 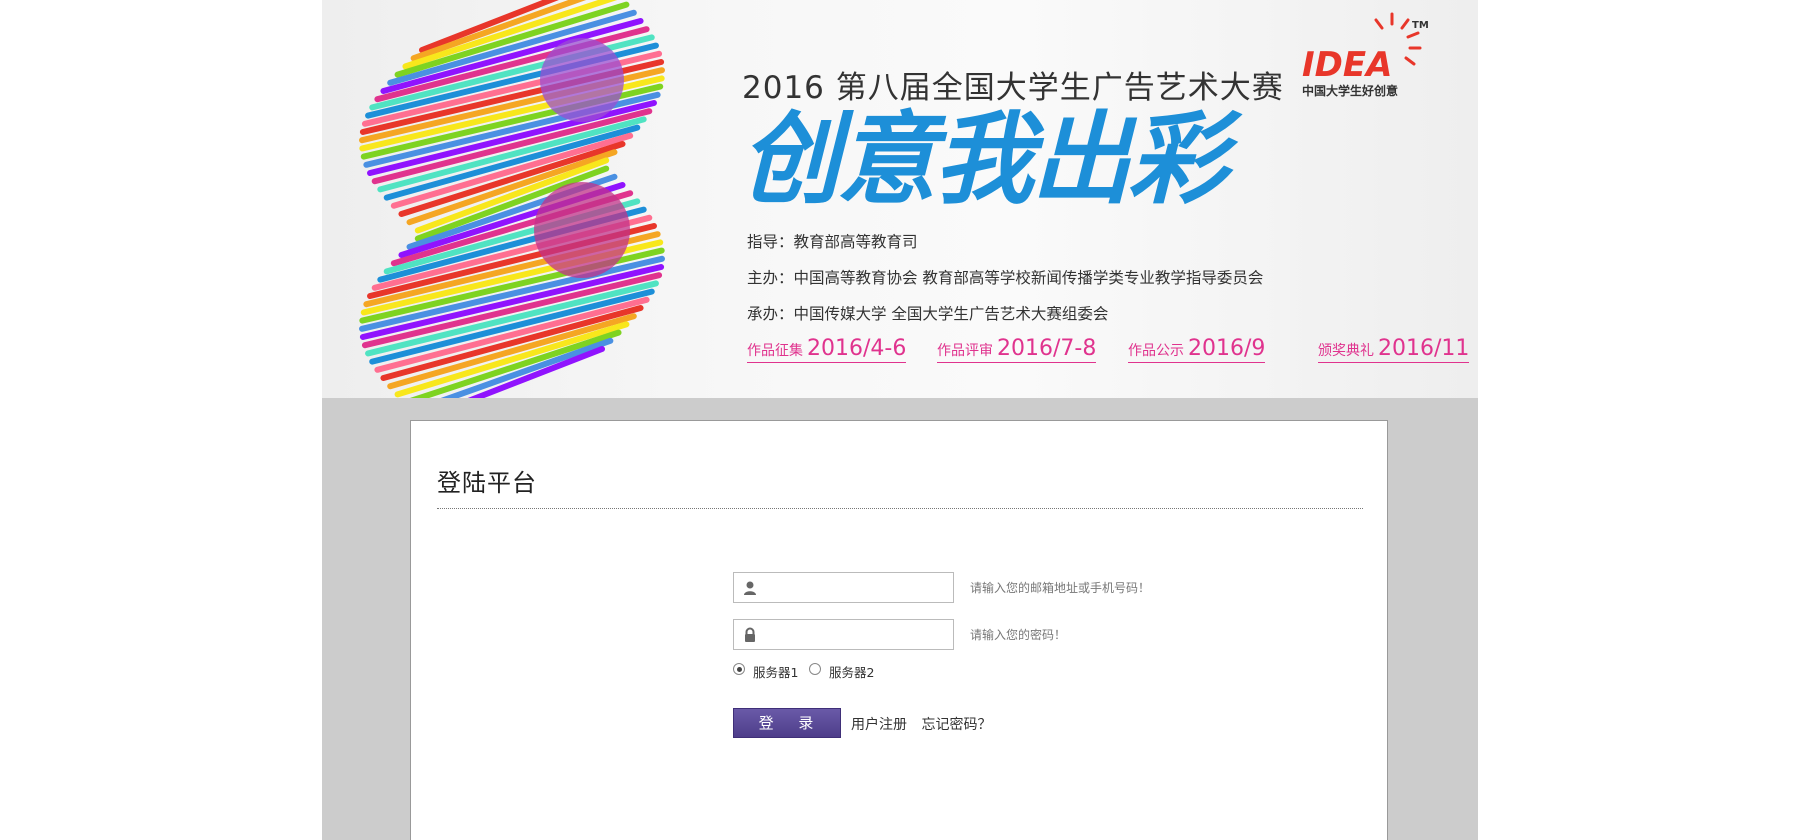 What do you see at coordinates (1347, 65) in the screenshot?
I see `logo-wordmark: IDEA` at bounding box center [1347, 65].